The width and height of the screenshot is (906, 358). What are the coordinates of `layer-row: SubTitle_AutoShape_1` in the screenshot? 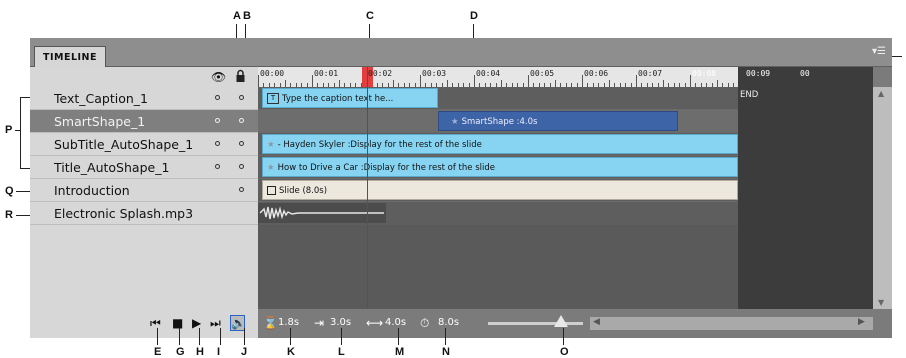 It's located at (144, 144).